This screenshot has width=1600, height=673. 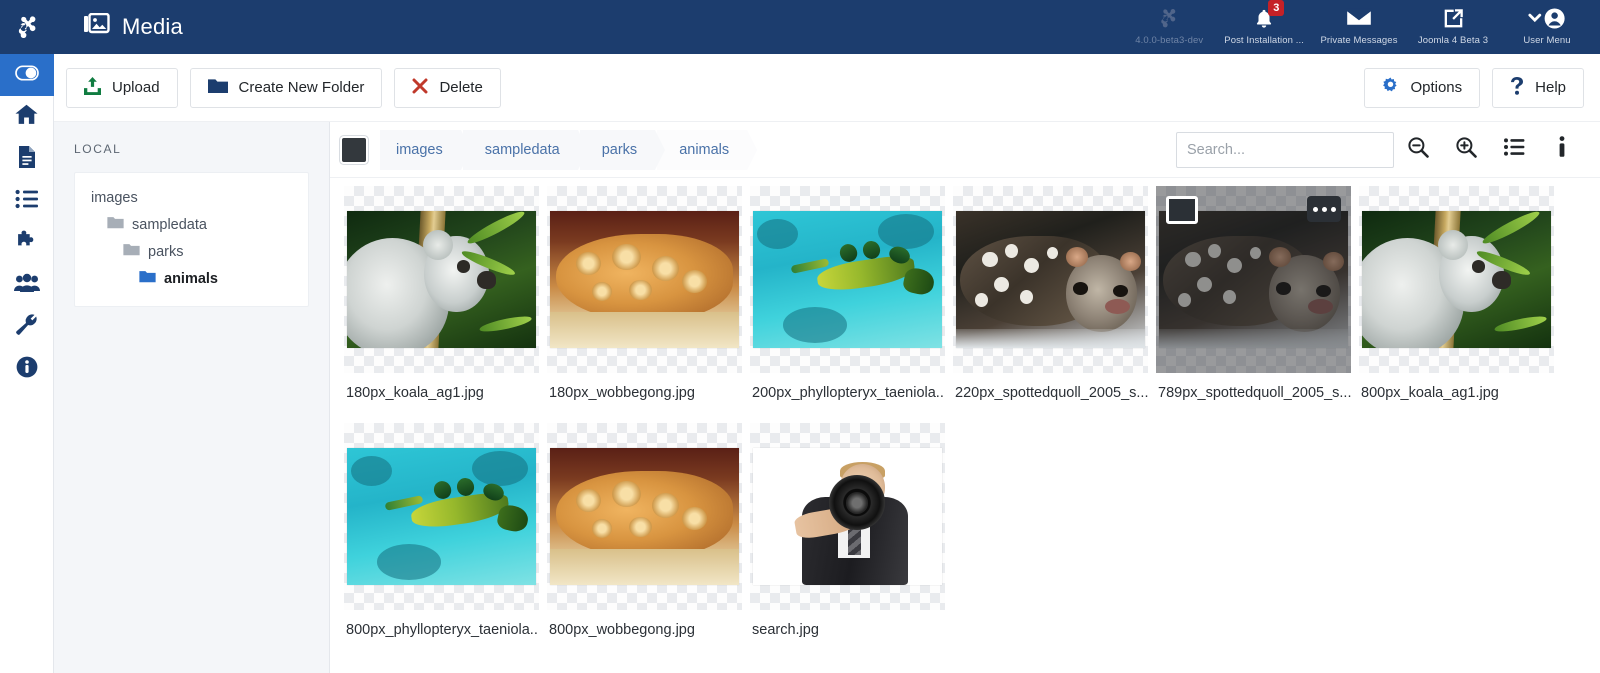 What do you see at coordinates (965, 150) in the screenshot?
I see `breadcrumb-bar: images sampledata parks animals` at bounding box center [965, 150].